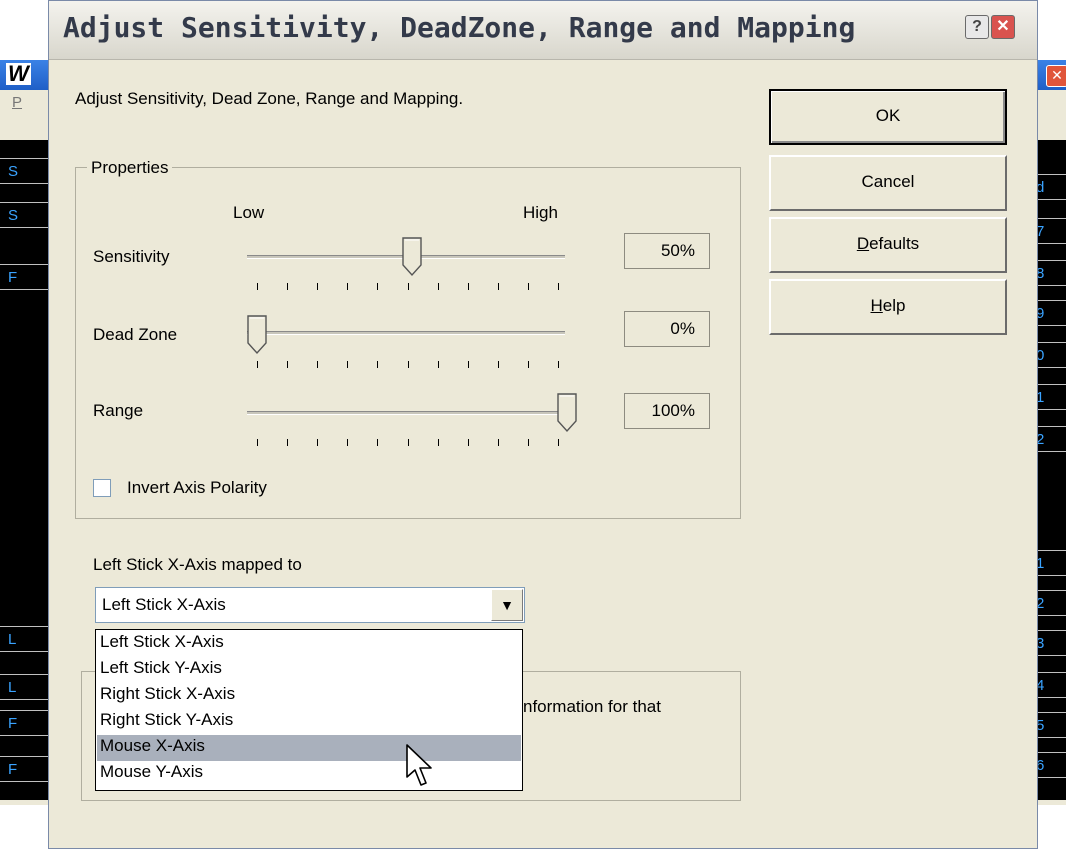  I want to click on help-icon: ?, so click(977, 27).